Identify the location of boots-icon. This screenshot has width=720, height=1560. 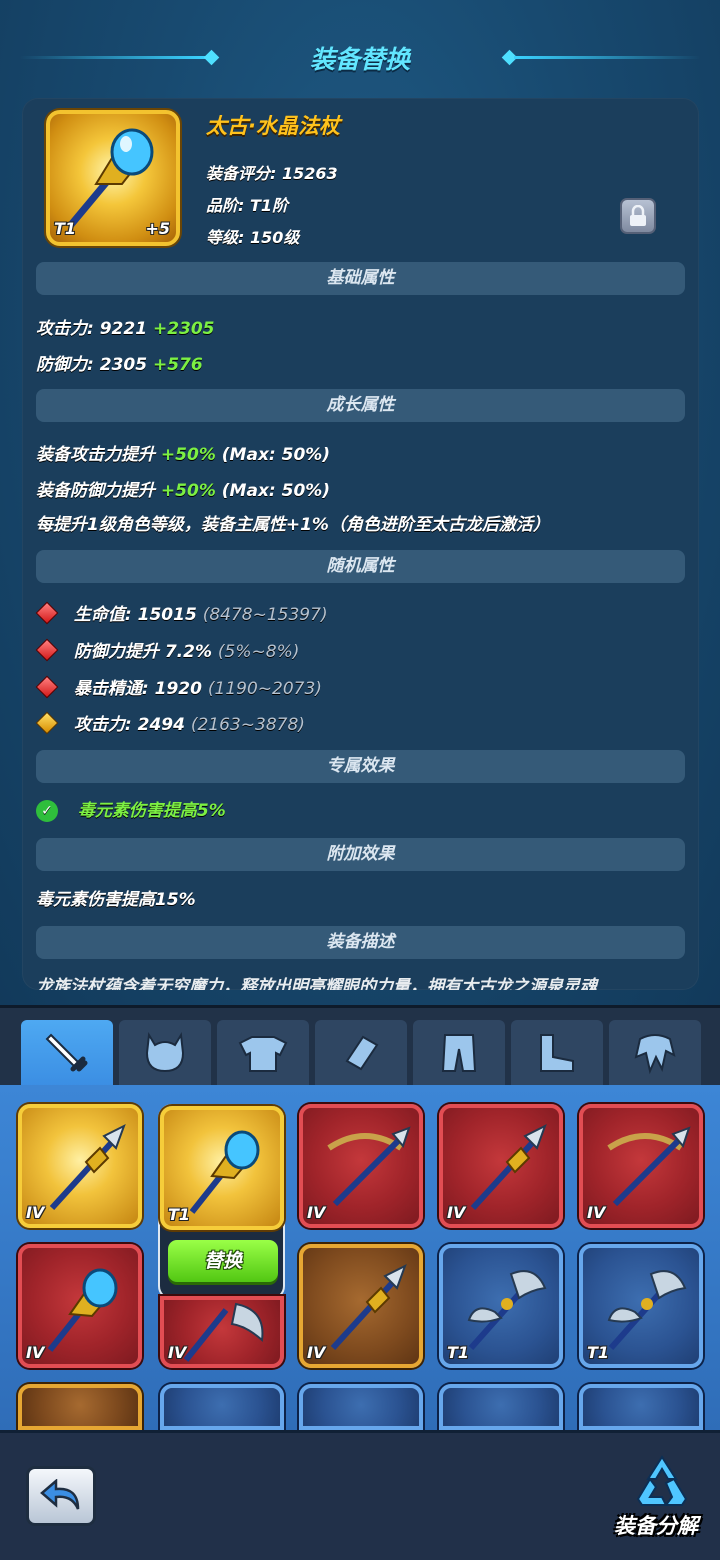
(557, 1053).